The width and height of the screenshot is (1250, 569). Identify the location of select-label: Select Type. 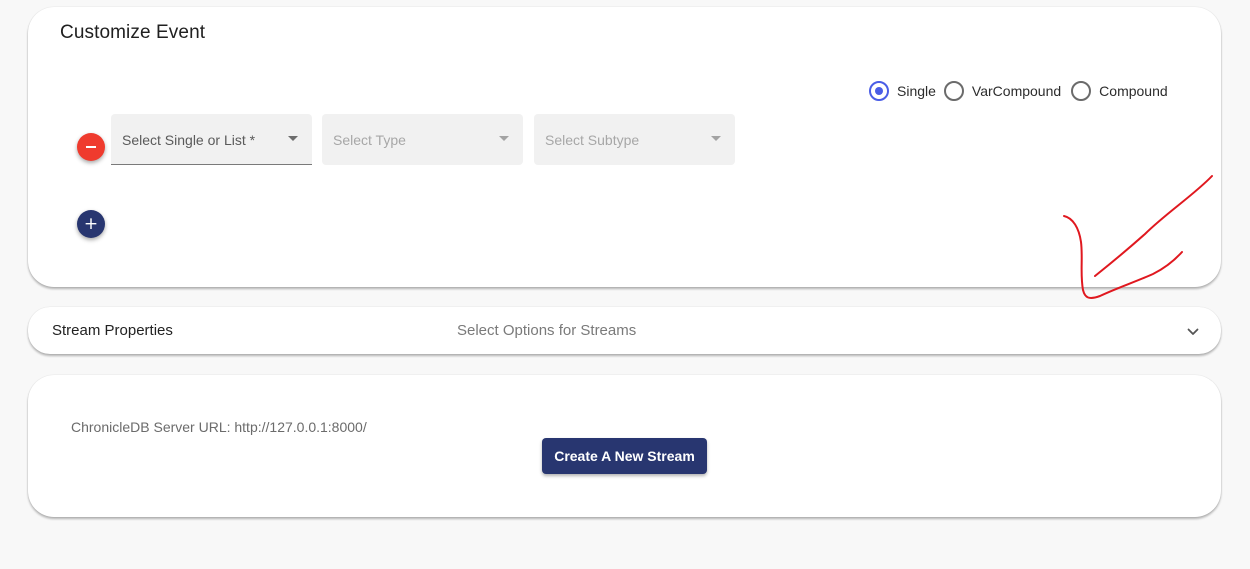
(369, 140).